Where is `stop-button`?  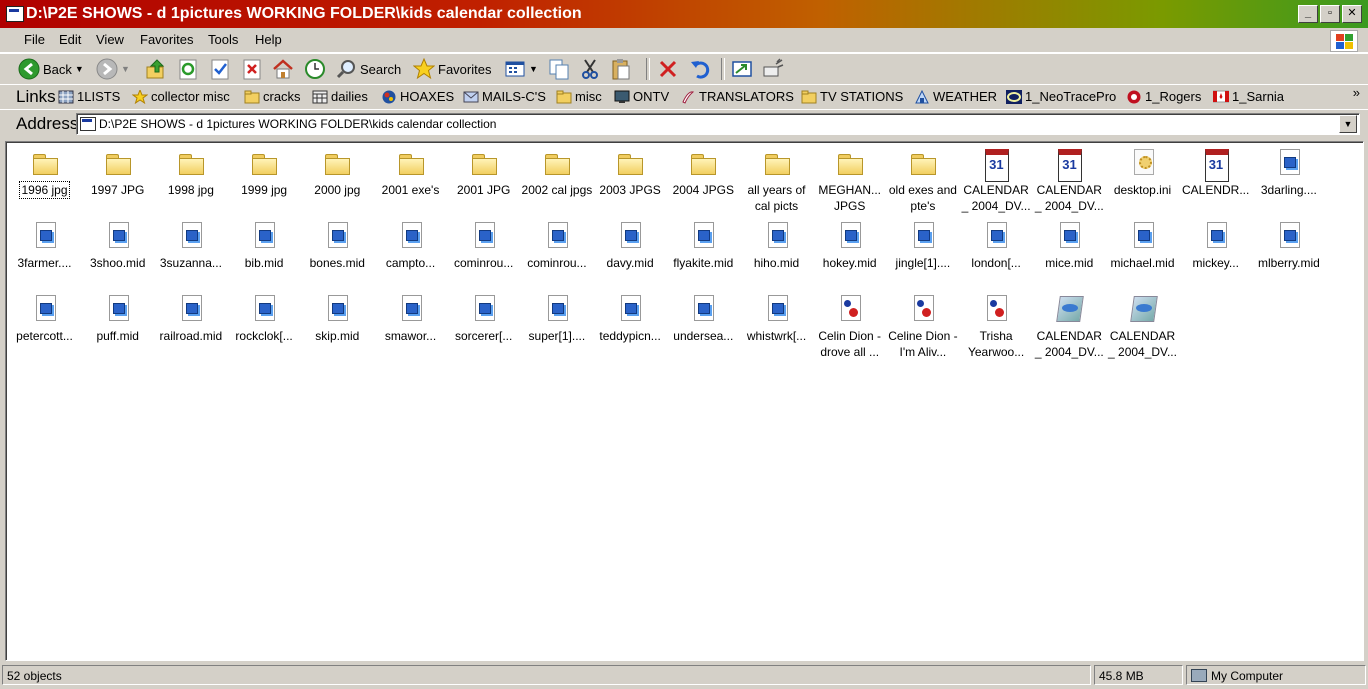 stop-button is located at coordinates (252, 69).